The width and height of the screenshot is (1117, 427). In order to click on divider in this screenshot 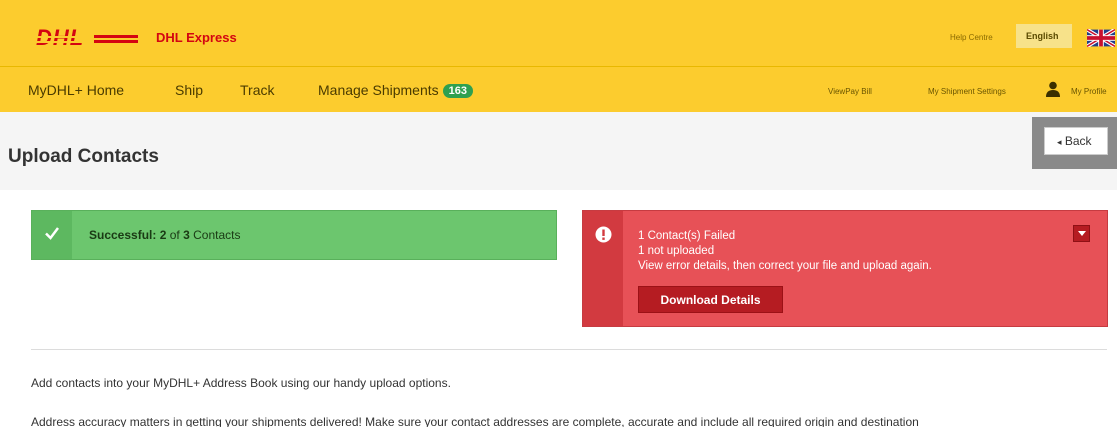, I will do `click(569, 349)`.